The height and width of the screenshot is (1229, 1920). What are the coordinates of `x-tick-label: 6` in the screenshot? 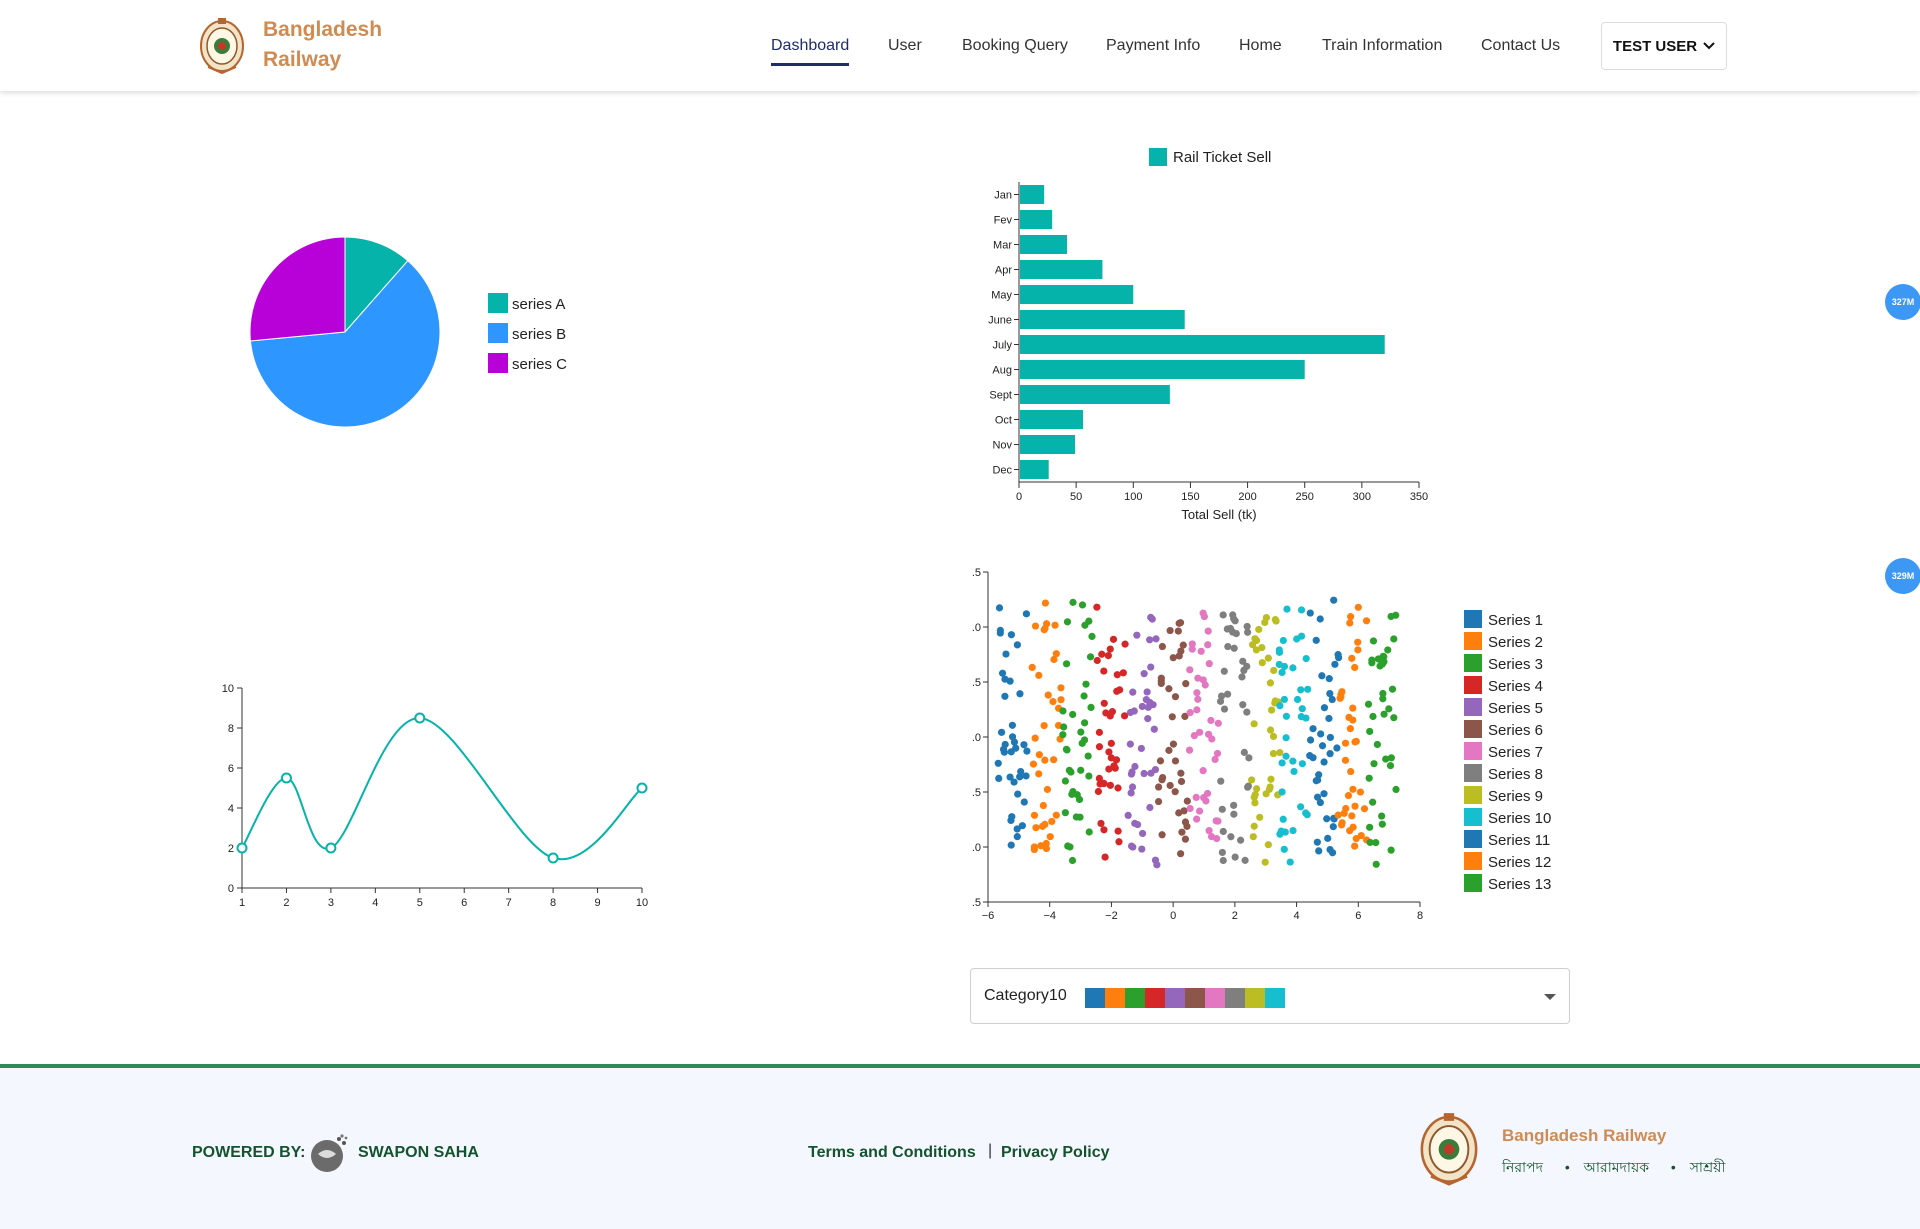 It's located at (1358, 916).